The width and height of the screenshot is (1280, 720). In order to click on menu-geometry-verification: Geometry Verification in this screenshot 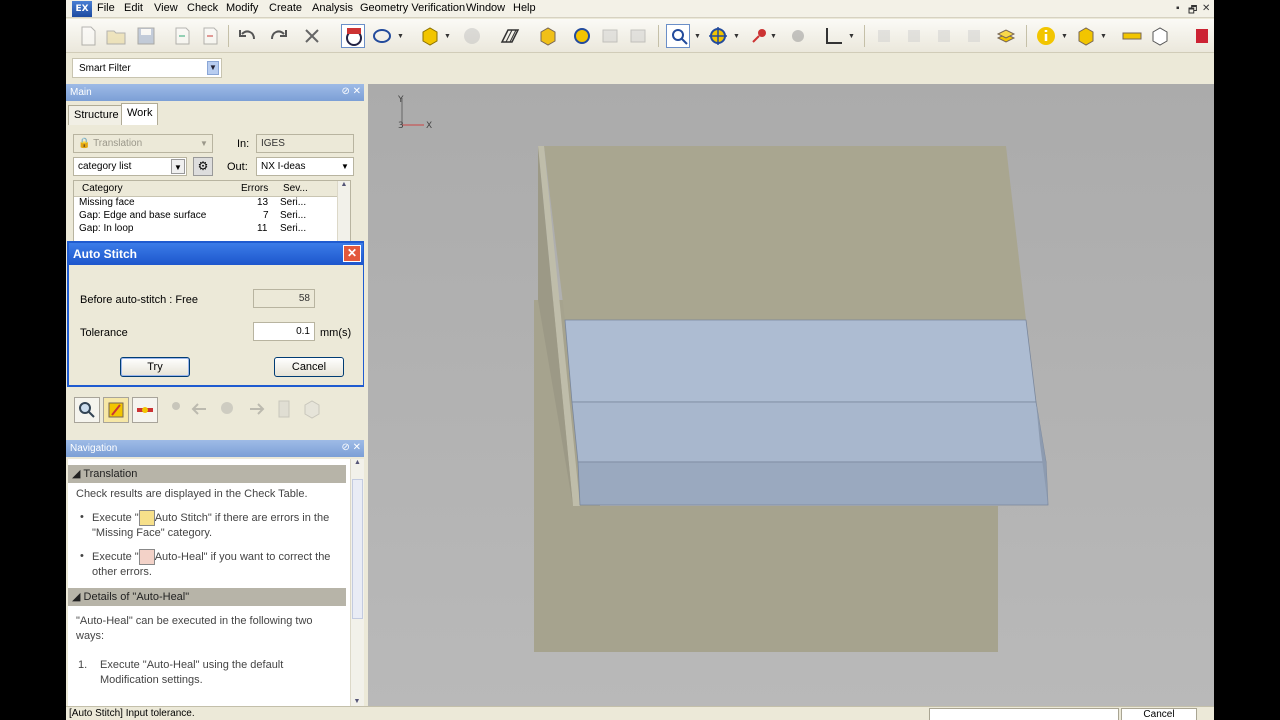, I will do `click(412, 8)`.